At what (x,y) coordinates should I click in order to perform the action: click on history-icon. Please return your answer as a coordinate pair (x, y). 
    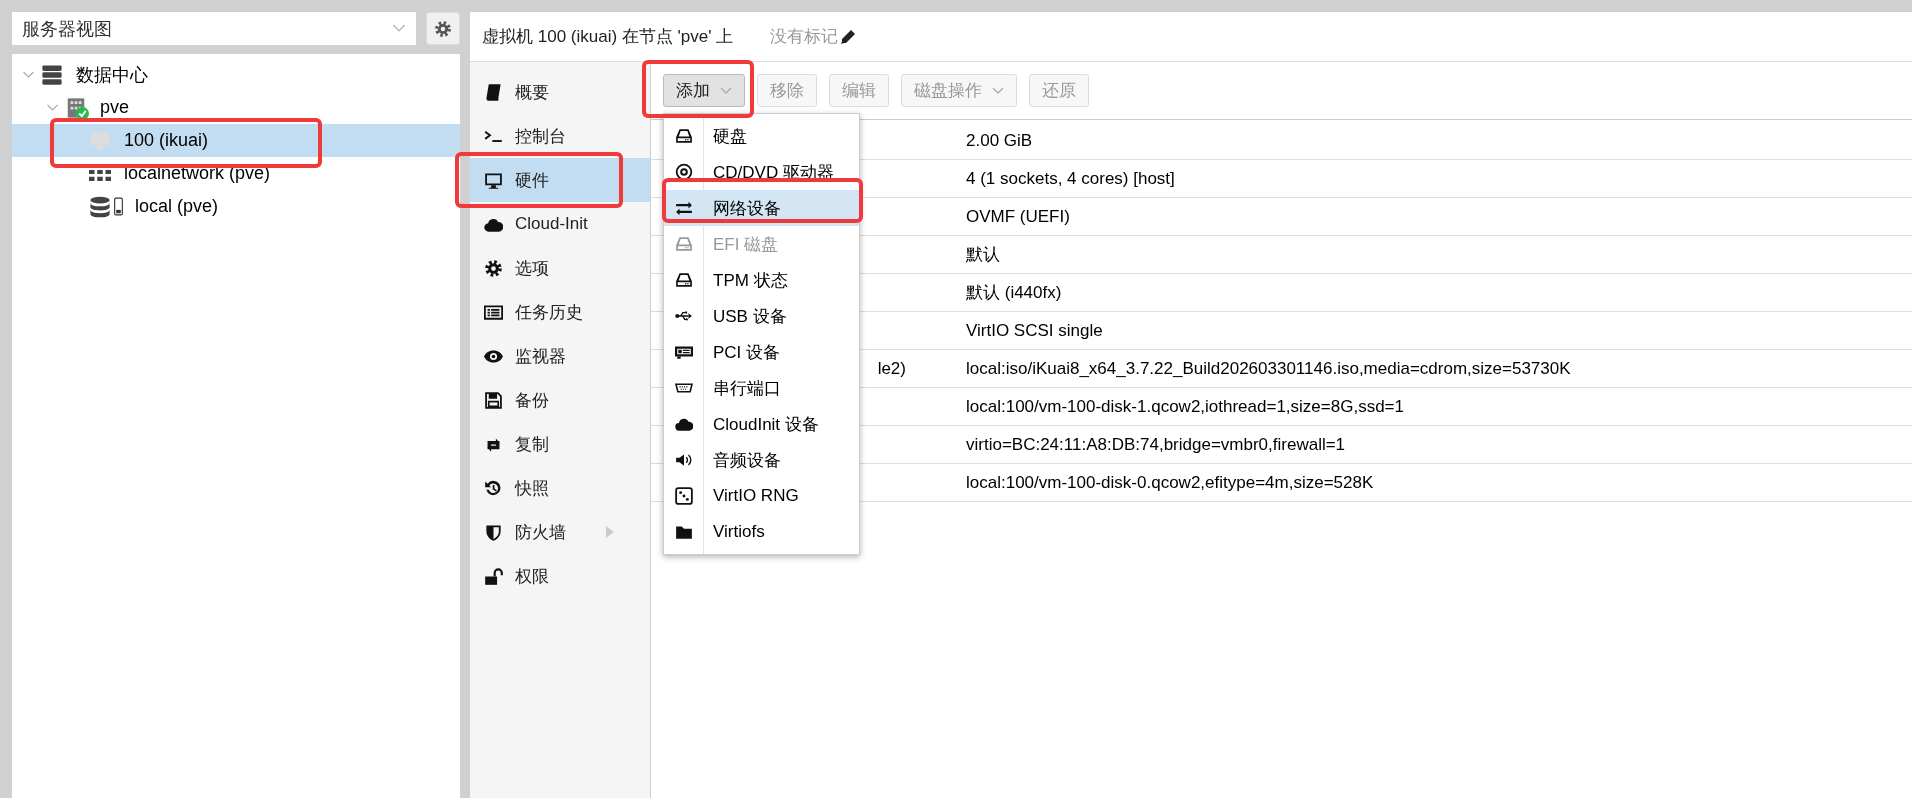
    Looking at the image, I should click on (493, 488).